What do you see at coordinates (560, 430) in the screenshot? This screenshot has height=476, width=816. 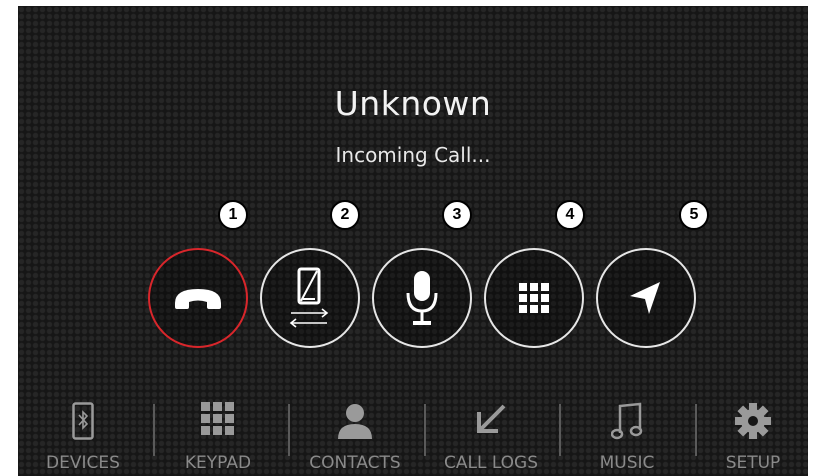 I see `nav-divider` at bounding box center [560, 430].